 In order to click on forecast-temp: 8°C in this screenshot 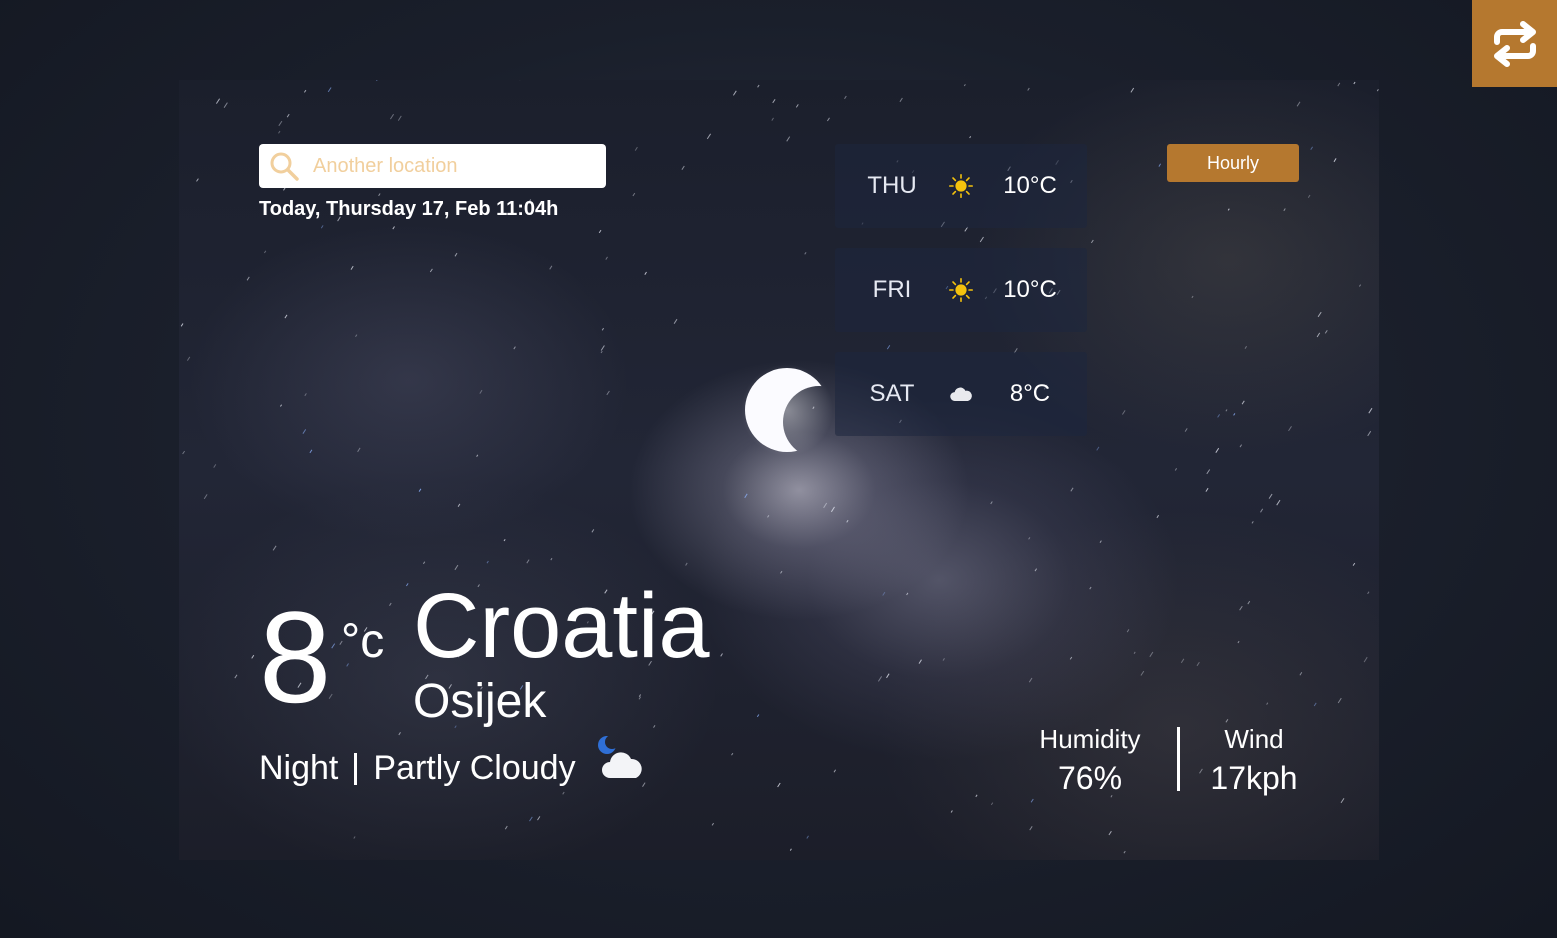, I will do `click(1030, 393)`.